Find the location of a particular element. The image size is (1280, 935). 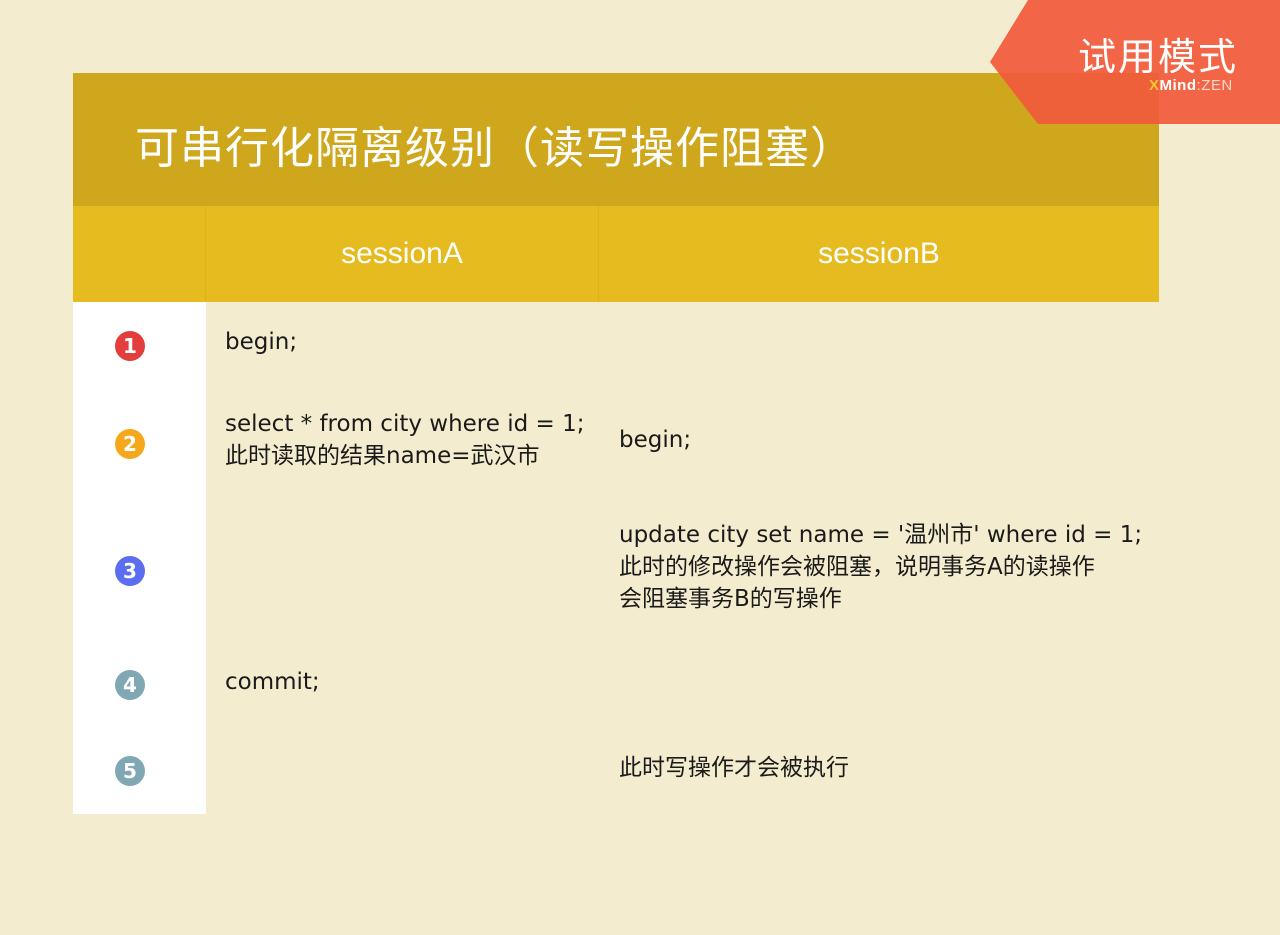

xmind-zen-logo: XMind:ZEN is located at coordinates (1191, 85).